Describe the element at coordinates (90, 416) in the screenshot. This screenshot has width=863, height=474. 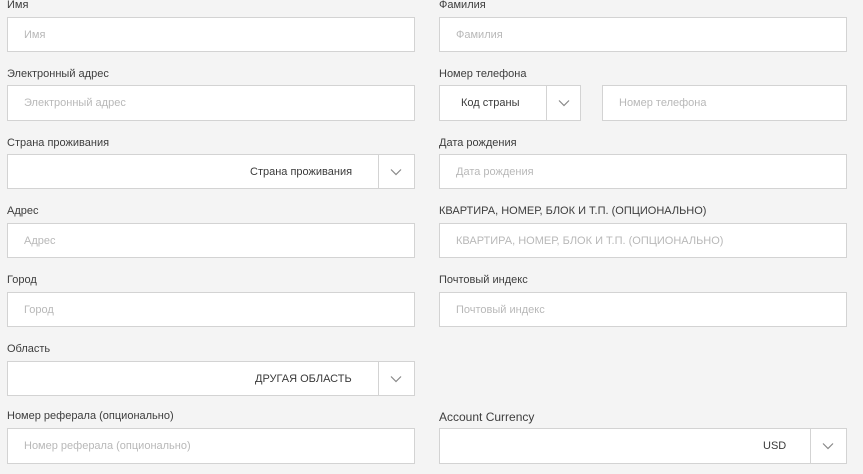
I see `referral-label: Номер реферала (опционально)` at that location.